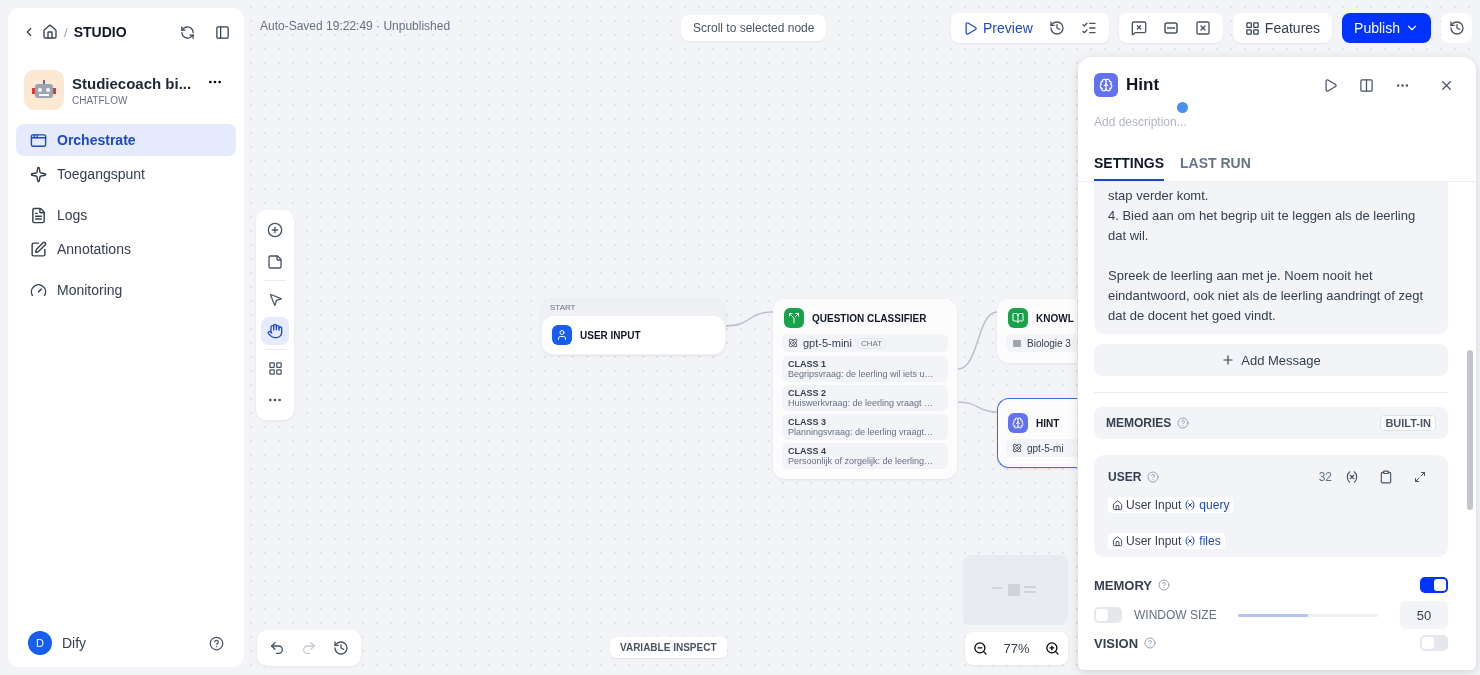  Describe the element at coordinates (187, 32) in the screenshot. I see `refresh-icon` at that location.